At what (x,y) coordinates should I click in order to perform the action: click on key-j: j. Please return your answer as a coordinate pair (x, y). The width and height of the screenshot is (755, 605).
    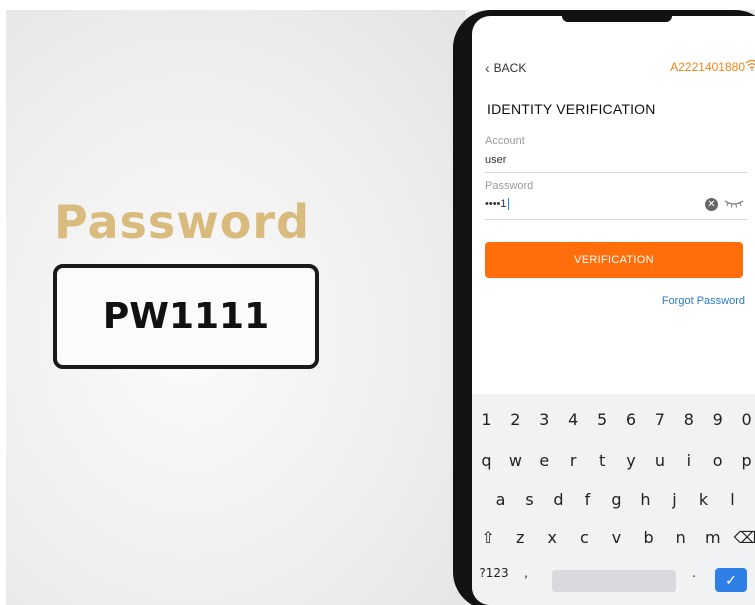
    Looking at the image, I should click on (674, 499).